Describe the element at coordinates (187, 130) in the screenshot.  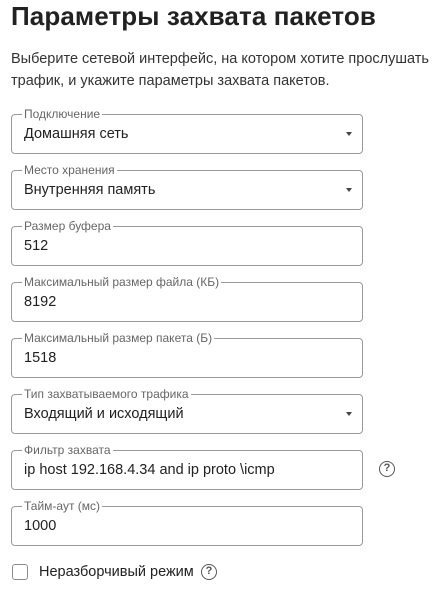
I see `connection-select: Подключение Домашняя сеть` at that location.